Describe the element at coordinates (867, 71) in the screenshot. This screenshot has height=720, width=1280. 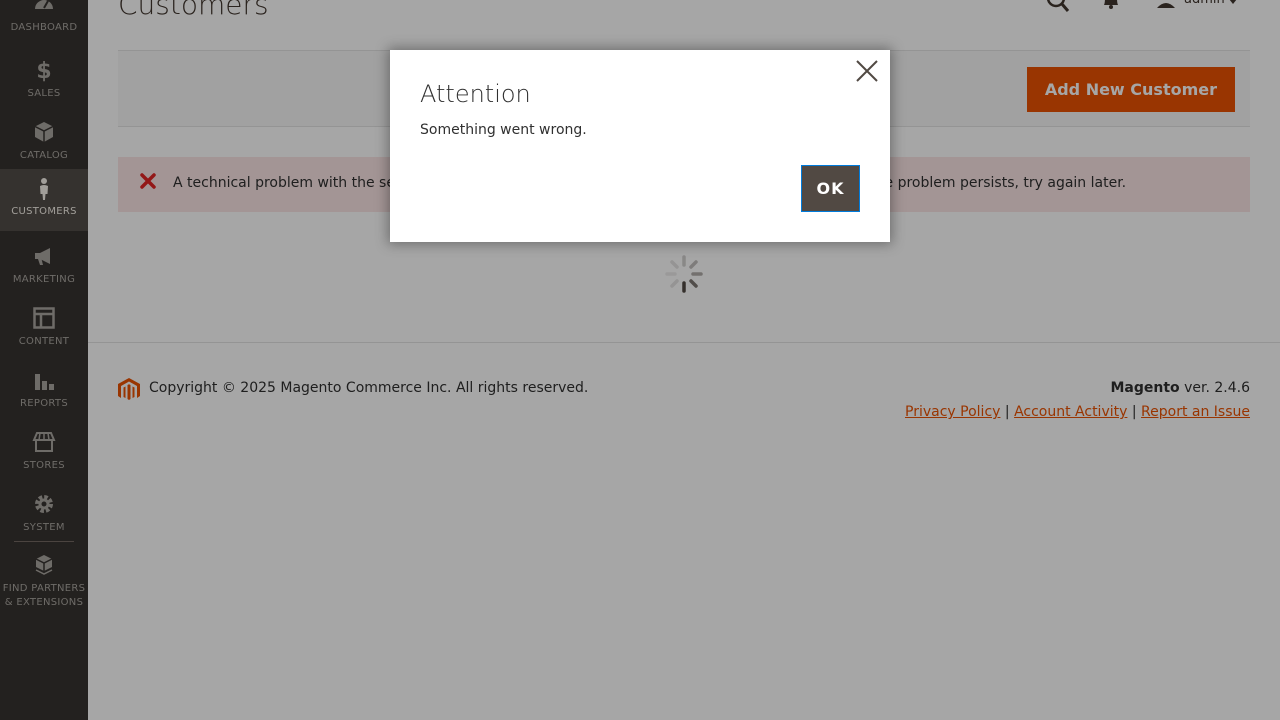
I see `close-icon` at that location.